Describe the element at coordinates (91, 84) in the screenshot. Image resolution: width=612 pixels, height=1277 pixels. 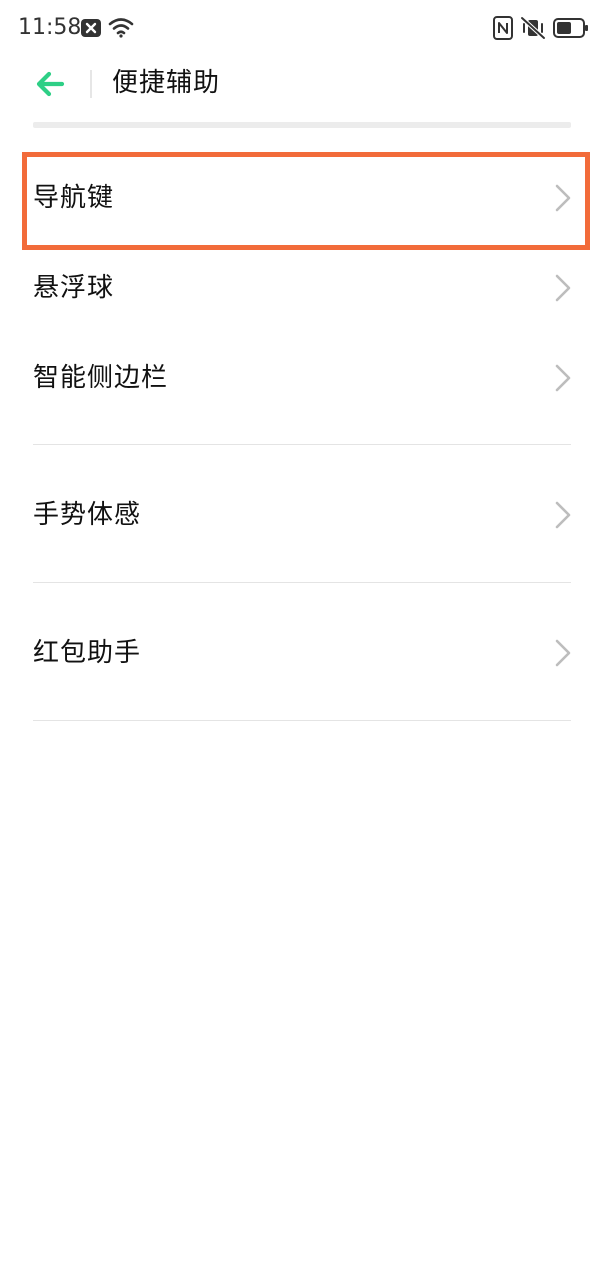
I see `header-divider` at that location.